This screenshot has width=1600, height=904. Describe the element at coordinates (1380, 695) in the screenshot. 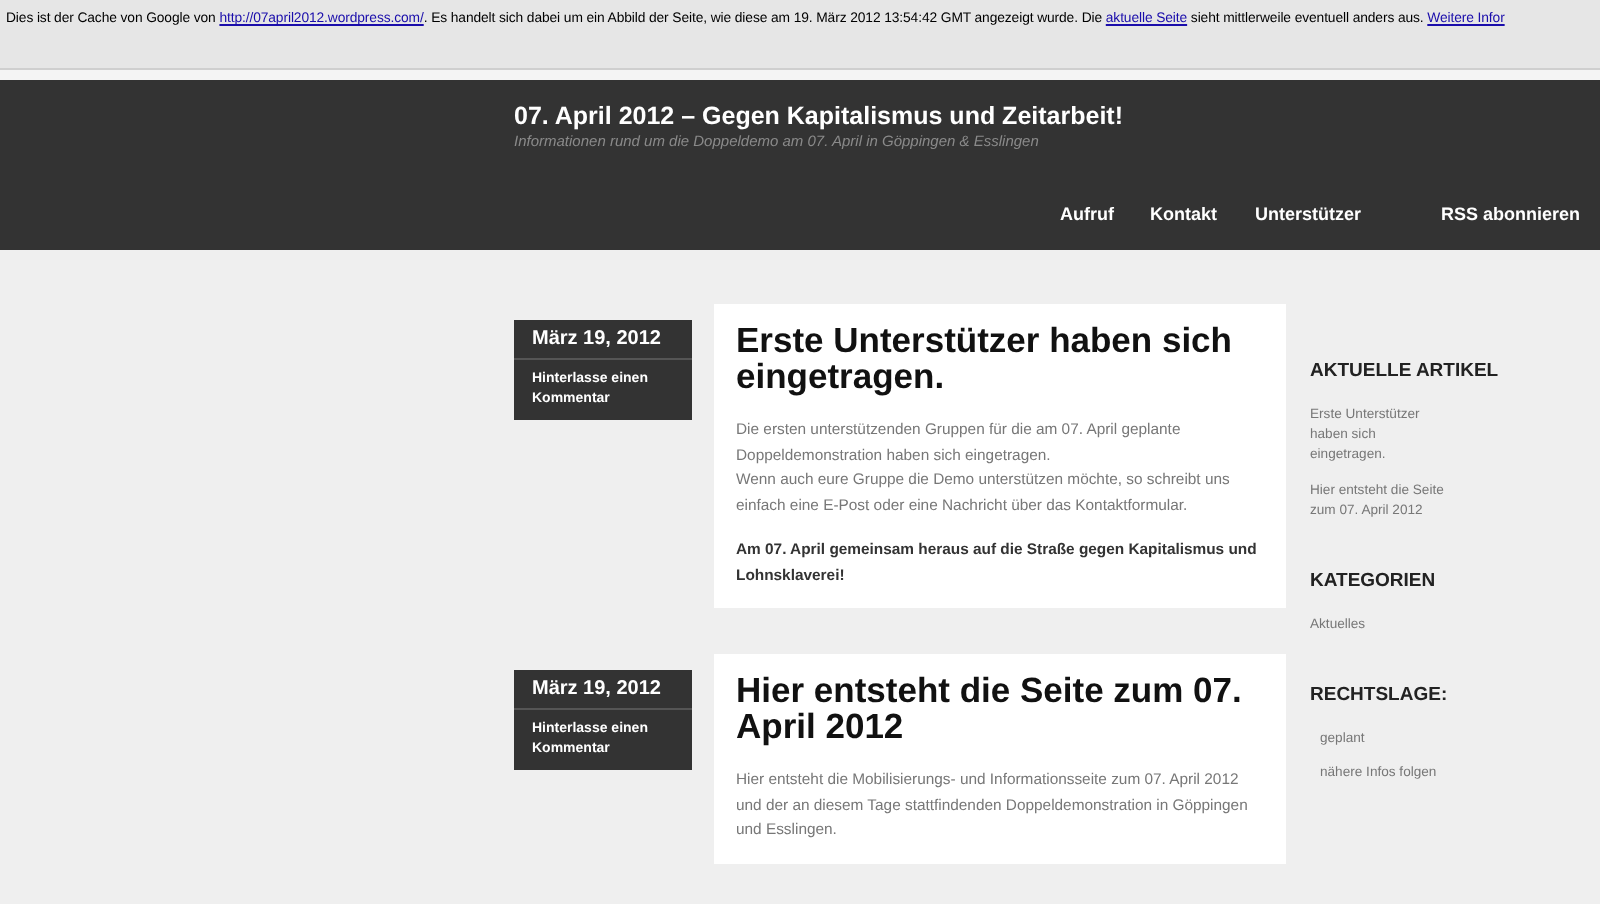

I see `sidebar-heading: RECHTSLAGE:` at that location.